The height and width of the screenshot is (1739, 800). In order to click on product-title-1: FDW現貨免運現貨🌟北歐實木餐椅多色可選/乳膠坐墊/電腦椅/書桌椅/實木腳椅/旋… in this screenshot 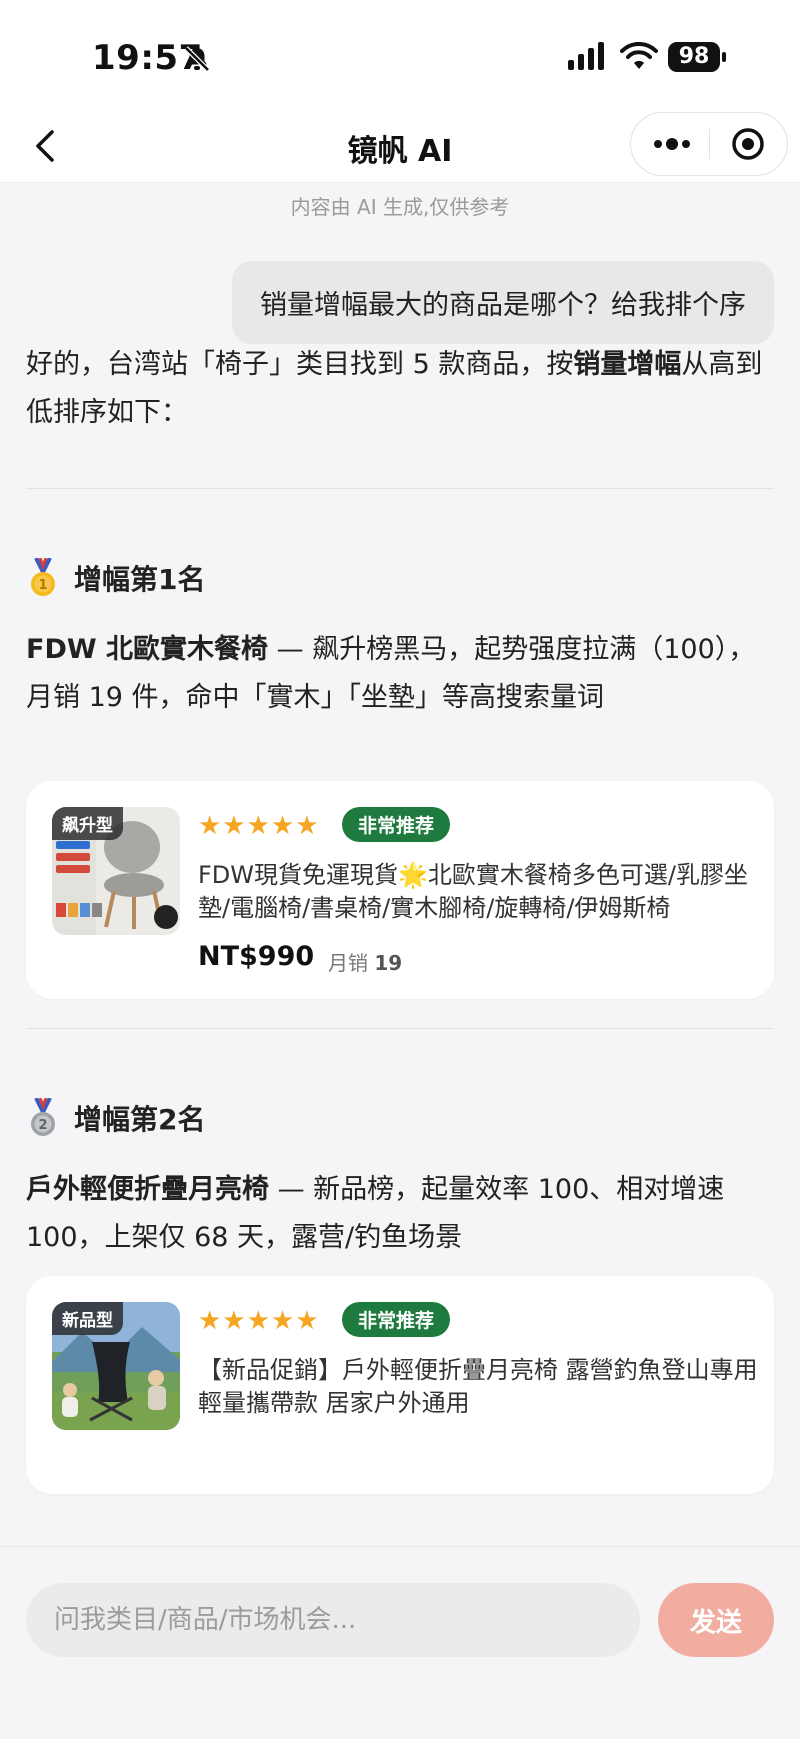, I will do `click(473, 891)`.